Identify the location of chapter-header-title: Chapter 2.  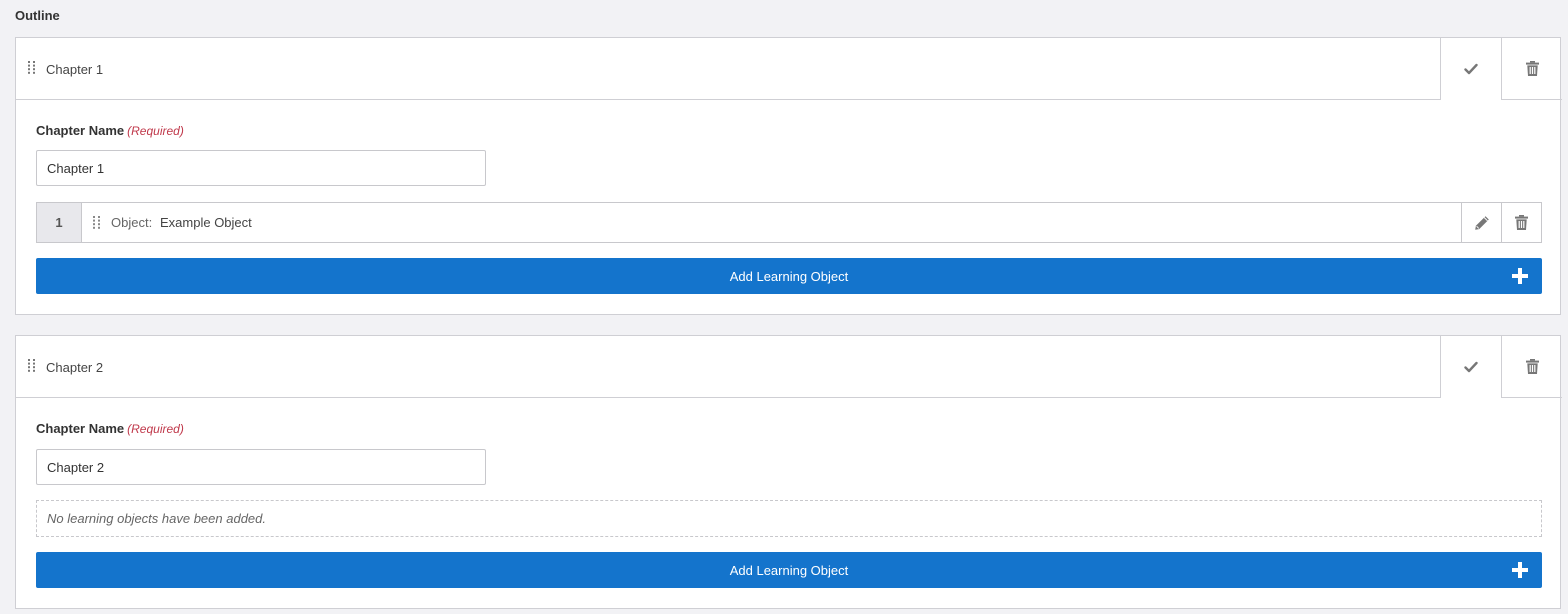
(75, 367).